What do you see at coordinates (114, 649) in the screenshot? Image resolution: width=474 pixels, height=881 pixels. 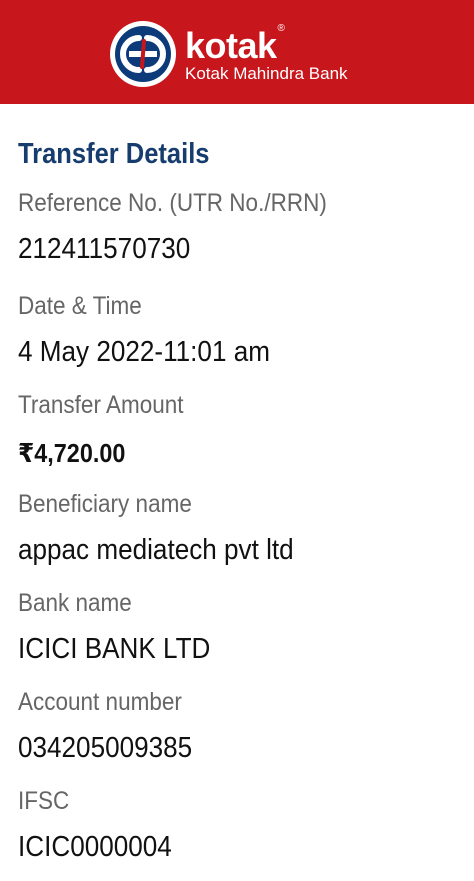 I see `field-value: ICICI BANK LTD` at bounding box center [114, 649].